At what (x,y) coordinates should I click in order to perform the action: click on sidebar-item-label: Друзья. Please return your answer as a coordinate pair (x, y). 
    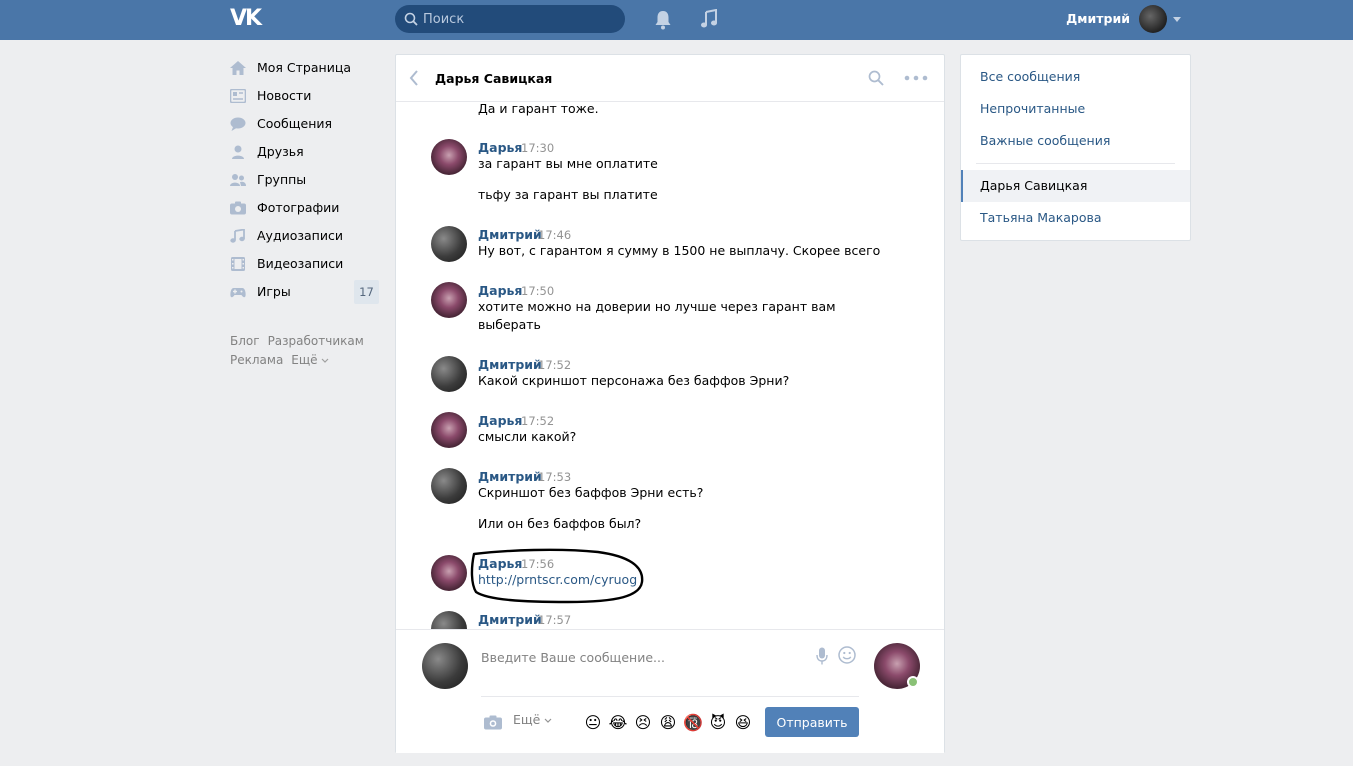
    Looking at the image, I should click on (280, 151).